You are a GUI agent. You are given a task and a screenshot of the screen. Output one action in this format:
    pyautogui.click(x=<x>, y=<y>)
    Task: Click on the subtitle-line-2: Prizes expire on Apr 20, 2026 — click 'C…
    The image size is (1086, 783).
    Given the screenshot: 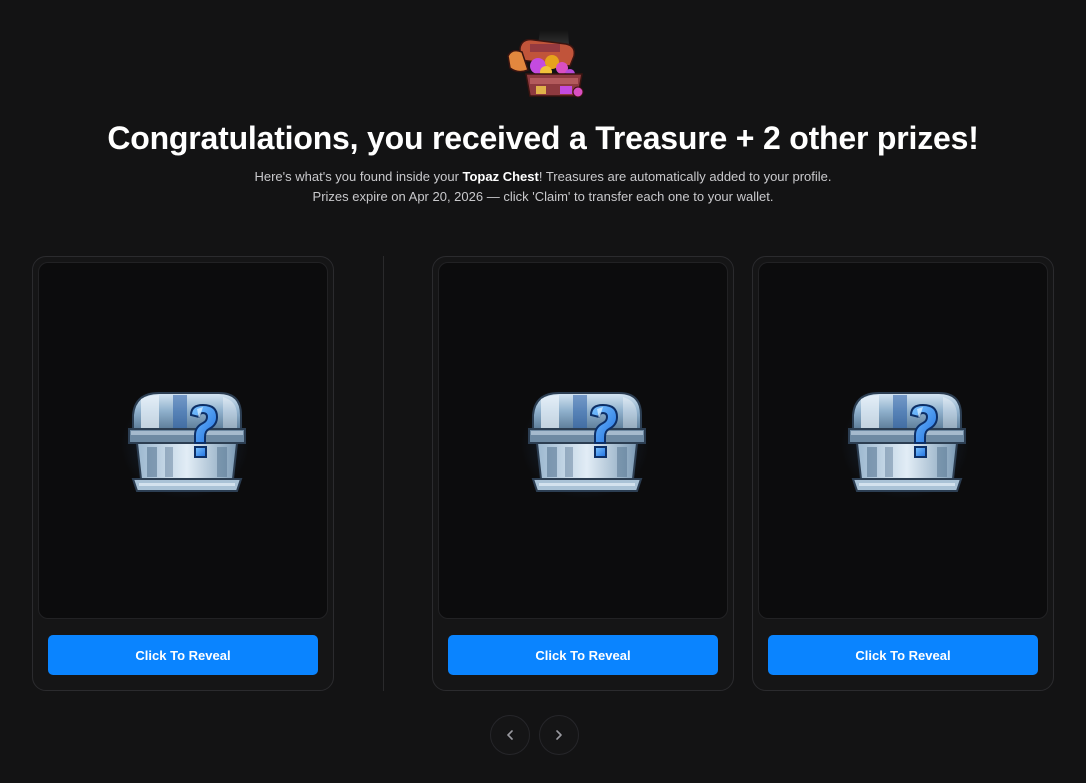 What is the action you would take?
    pyautogui.click(x=543, y=196)
    